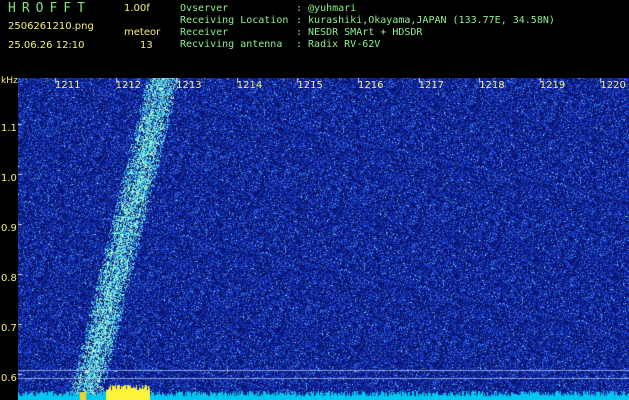 The width and height of the screenshot is (629, 400). Describe the element at coordinates (204, 8) in the screenshot. I see `observer-label: Ovserver` at that location.